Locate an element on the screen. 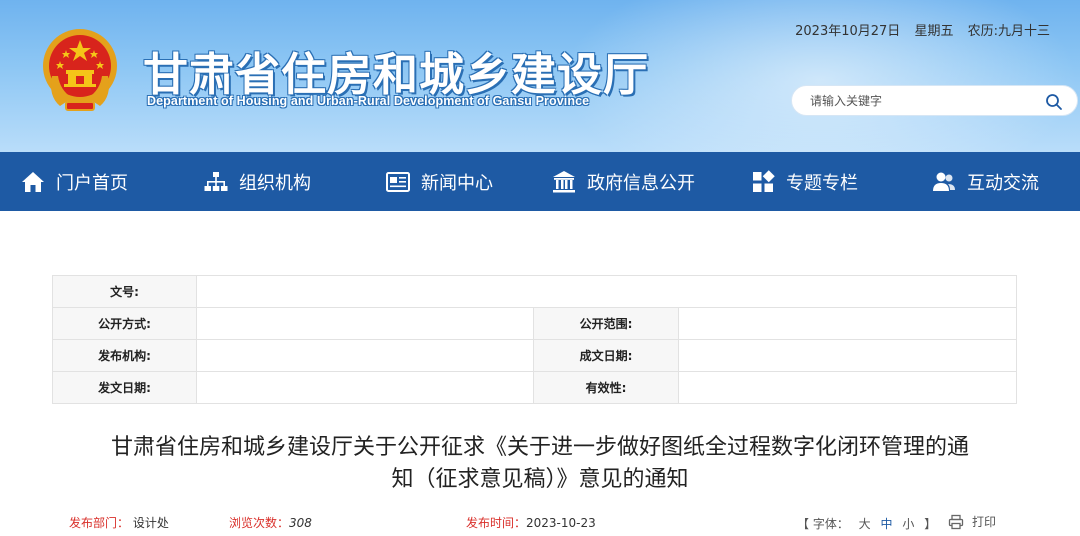 The width and height of the screenshot is (1080, 536). search-input is located at coordinates (920, 101).